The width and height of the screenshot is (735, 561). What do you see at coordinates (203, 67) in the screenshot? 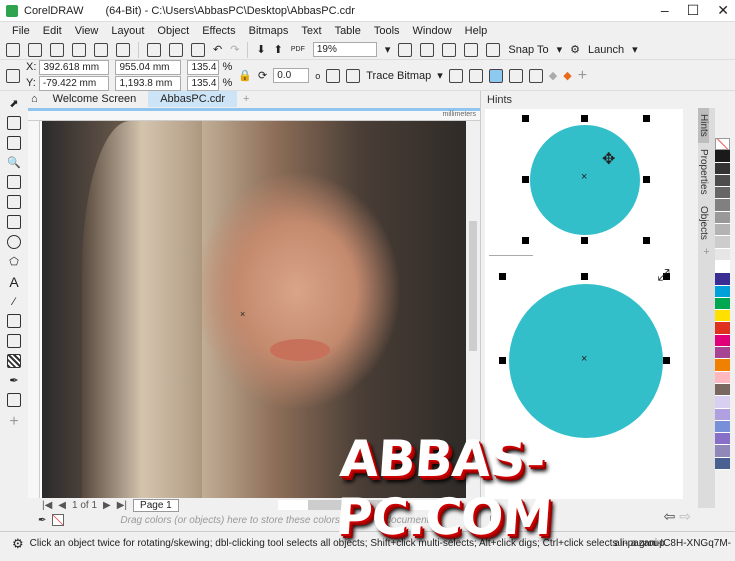
I see `scale-x-field: 135.4` at bounding box center [203, 67].